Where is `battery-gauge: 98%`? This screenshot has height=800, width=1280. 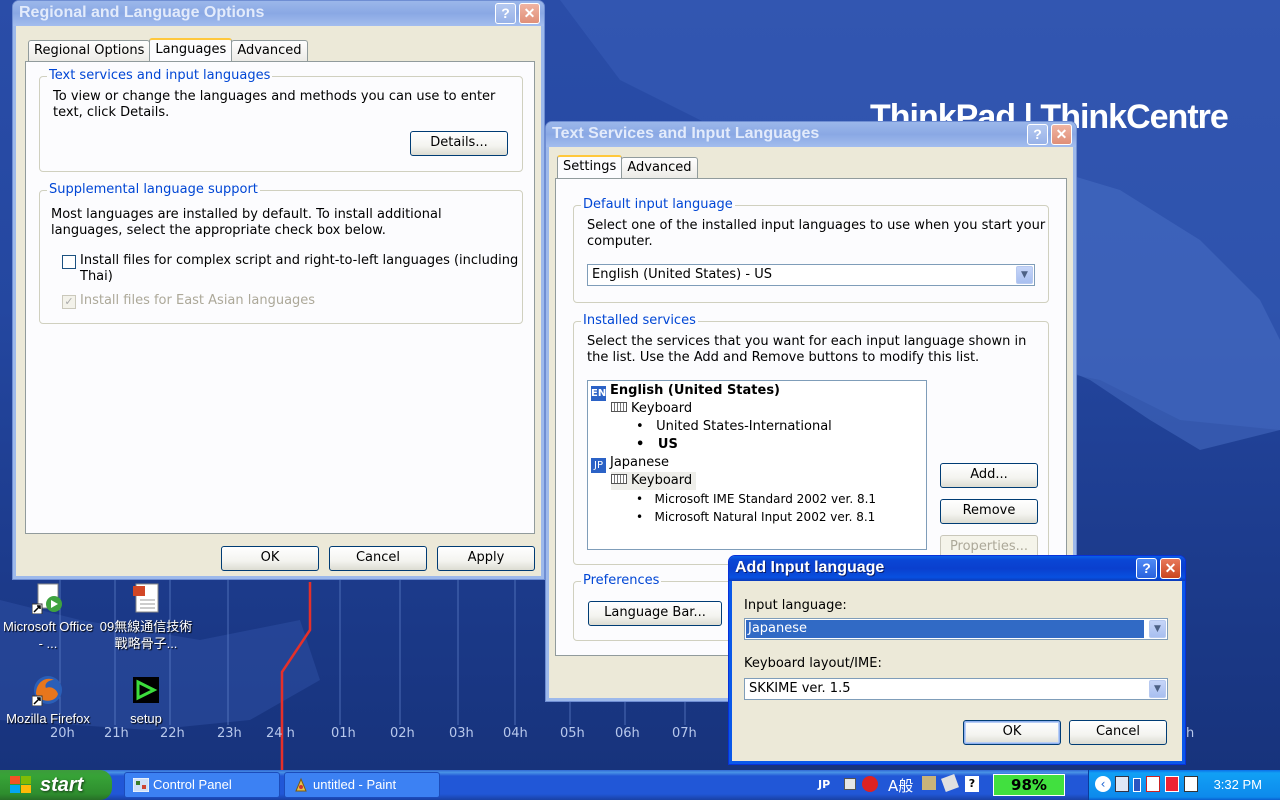
battery-gauge: 98% is located at coordinates (1029, 785).